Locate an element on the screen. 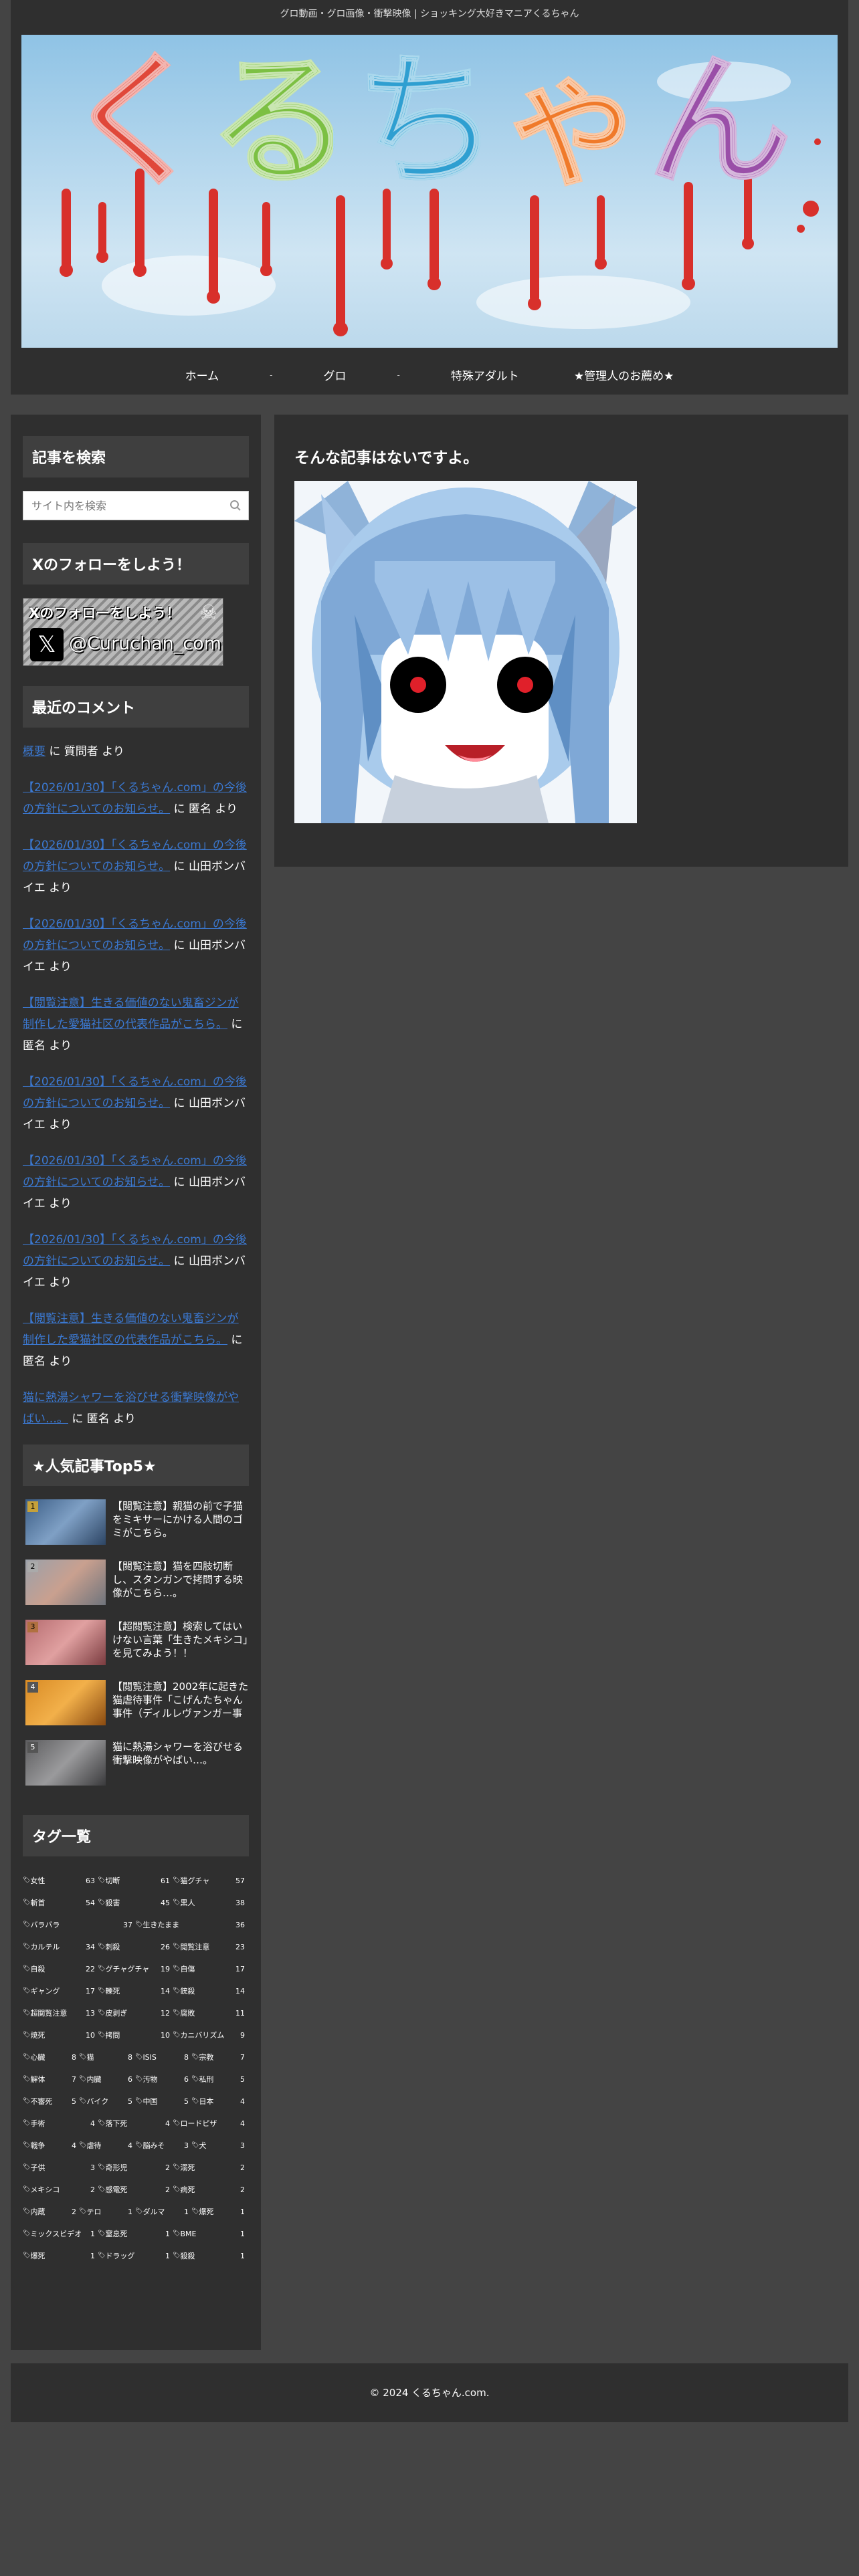 Image resolution: width=859 pixels, height=2576 pixels. popular-item: 5 猫に熱湯シャワーを浴びせる衝撃映像がやばい…。 is located at coordinates (137, 1766).